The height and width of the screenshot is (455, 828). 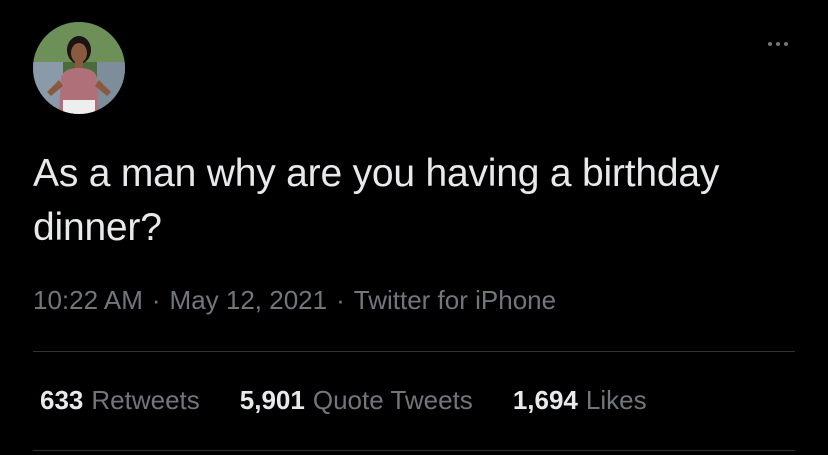 I want to click on more-horizontal-icon, so click(x=770, y=44).